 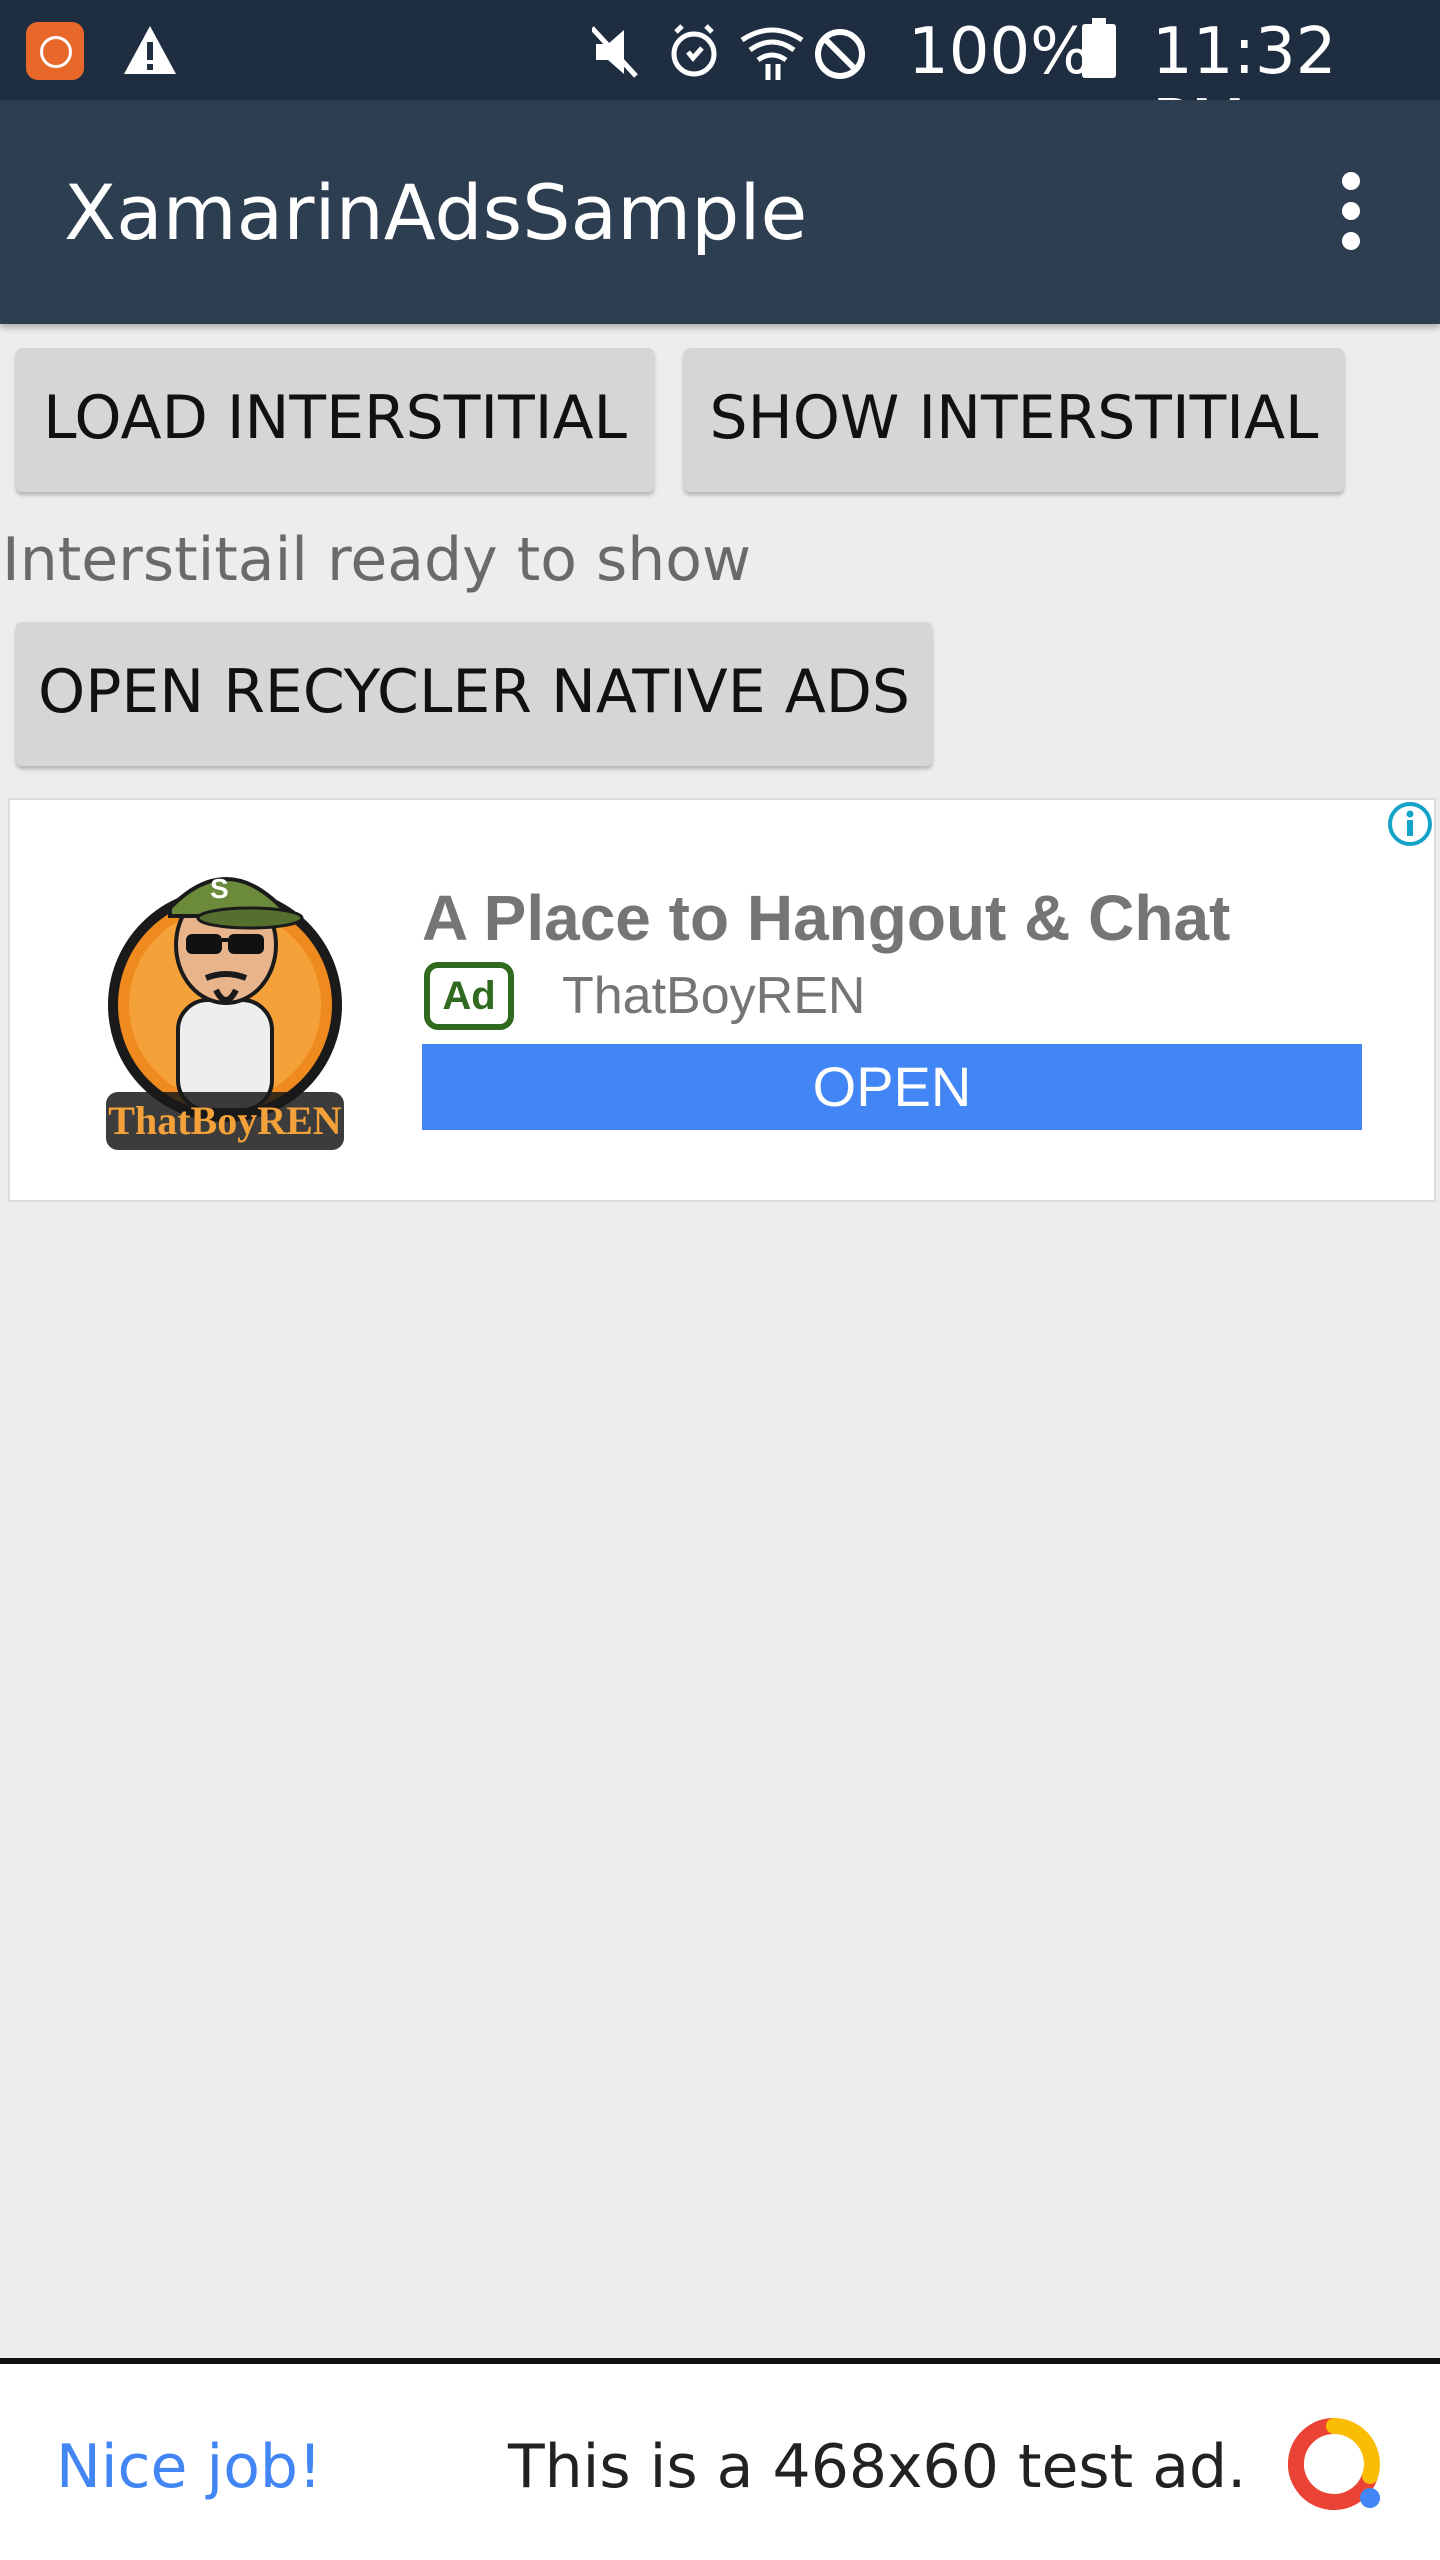 What do you see at coordinates (55, 51) in the screenshot?
I see `mi-app-icon` at bounding box center [55, 51].